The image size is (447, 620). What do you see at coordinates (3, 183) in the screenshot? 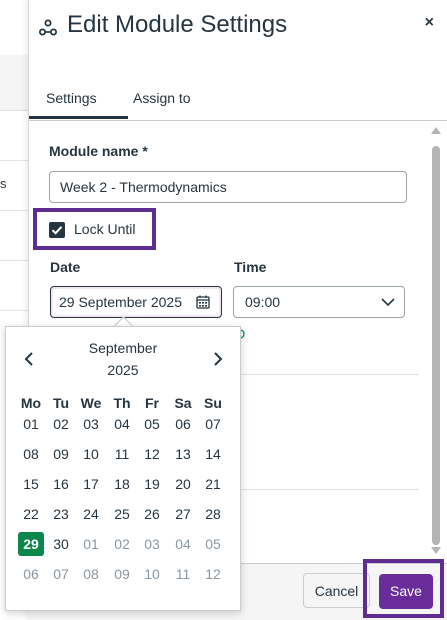
I see `background-text-fragment: s` at bounding box center [3, 183].